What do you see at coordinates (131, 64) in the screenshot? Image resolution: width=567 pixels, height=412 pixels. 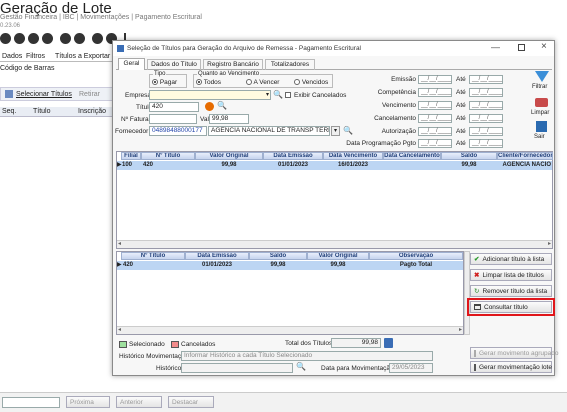 I see `tab-geral: Geral` at bounding box center [131, 64].